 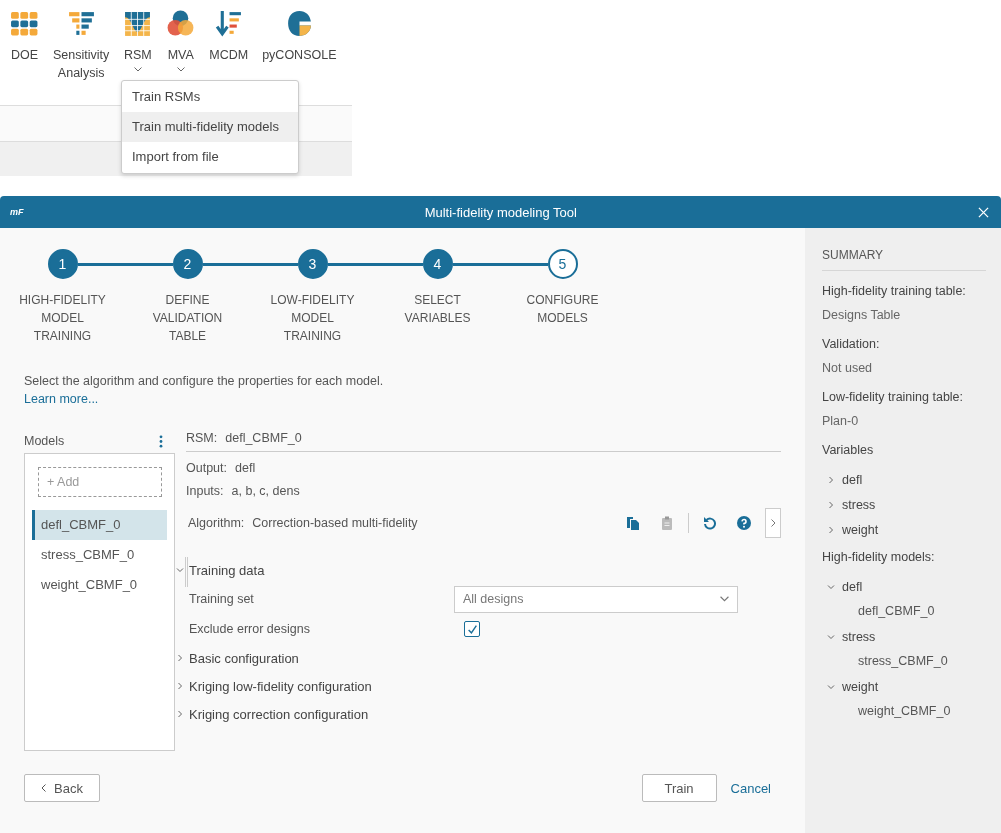 What do you see at coordinates (280, 686) in the screenshot?
I see `section-heading: Kriging low-fidelity configuration` at bounding box center [280, 686].